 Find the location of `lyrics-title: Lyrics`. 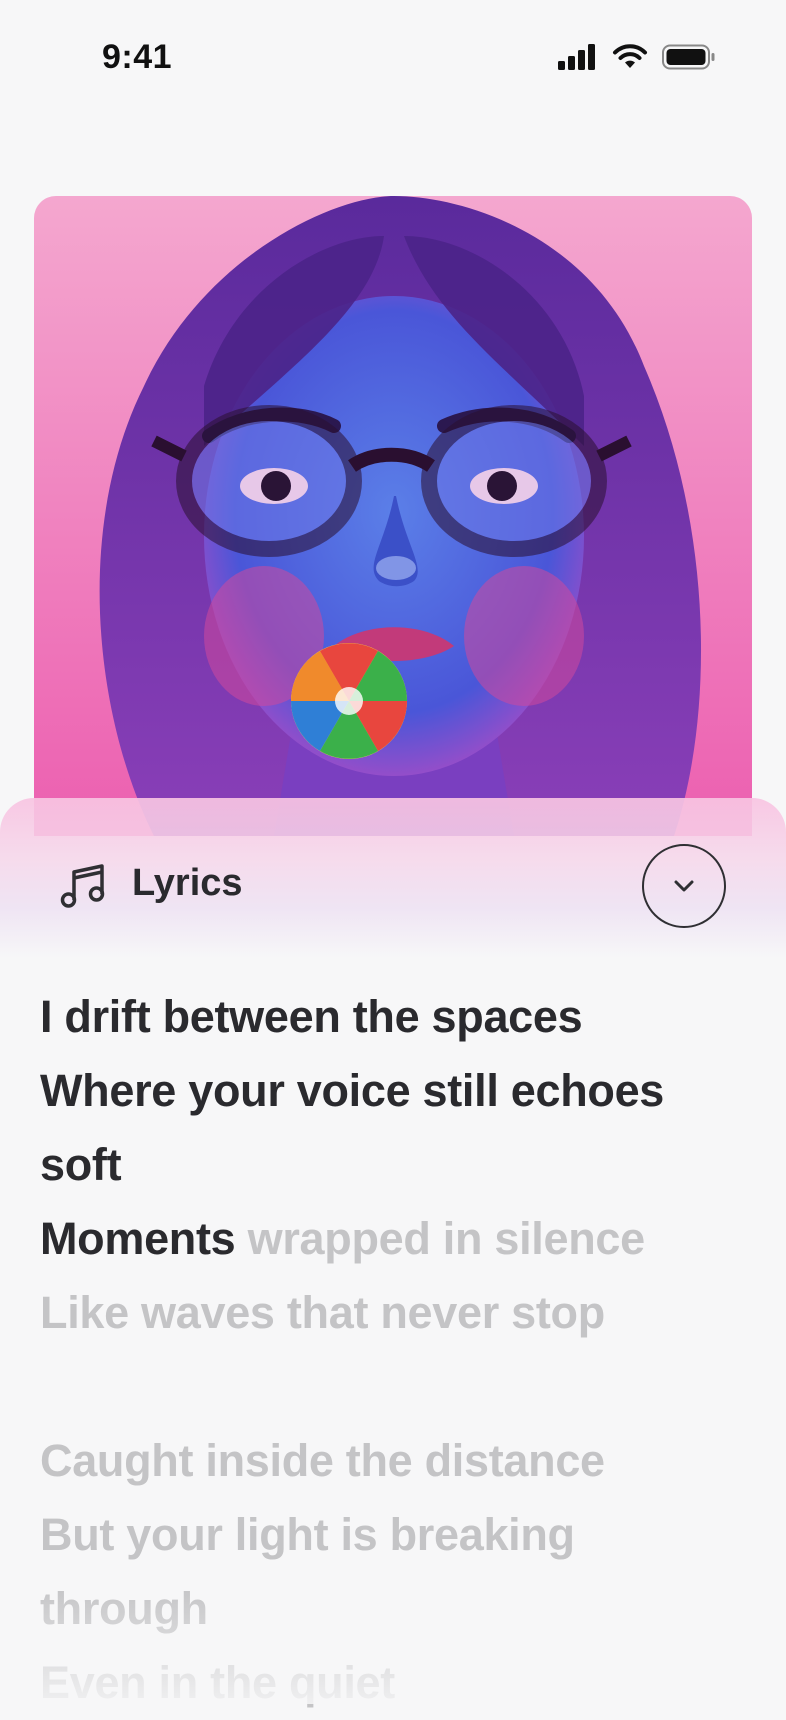

lyrics-title: Lyrics is located at coordinates (187, 883).